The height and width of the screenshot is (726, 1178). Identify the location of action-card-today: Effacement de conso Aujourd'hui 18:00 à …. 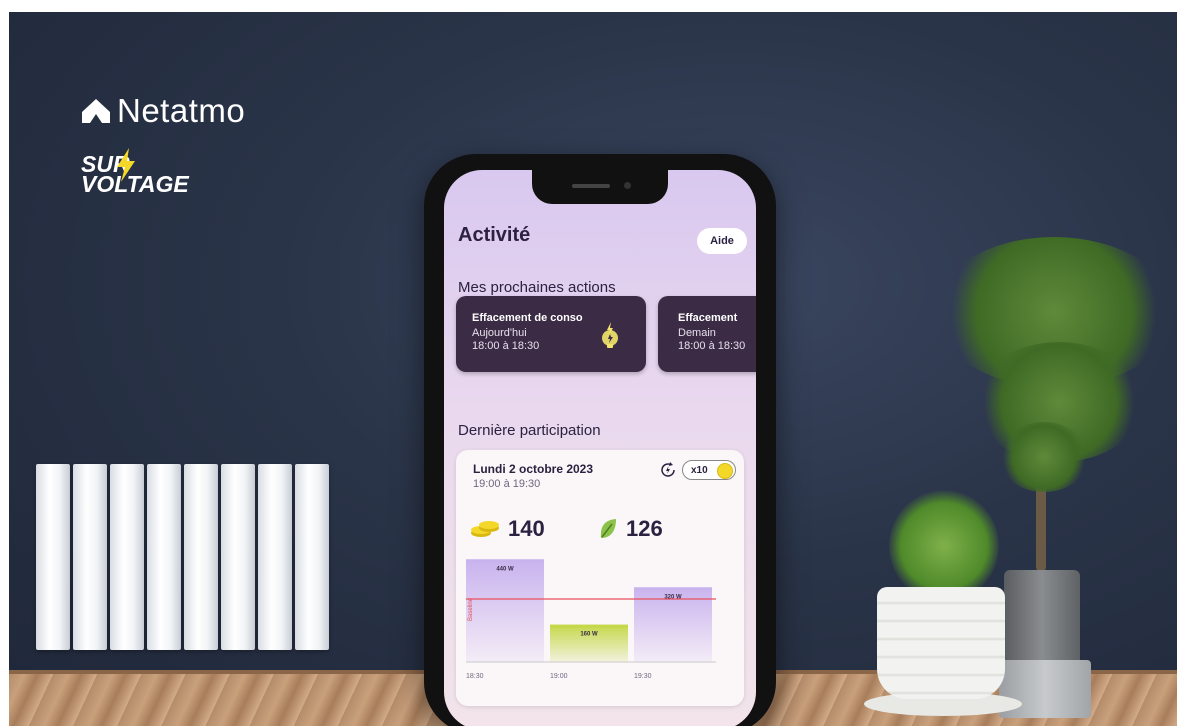
(551, 334).